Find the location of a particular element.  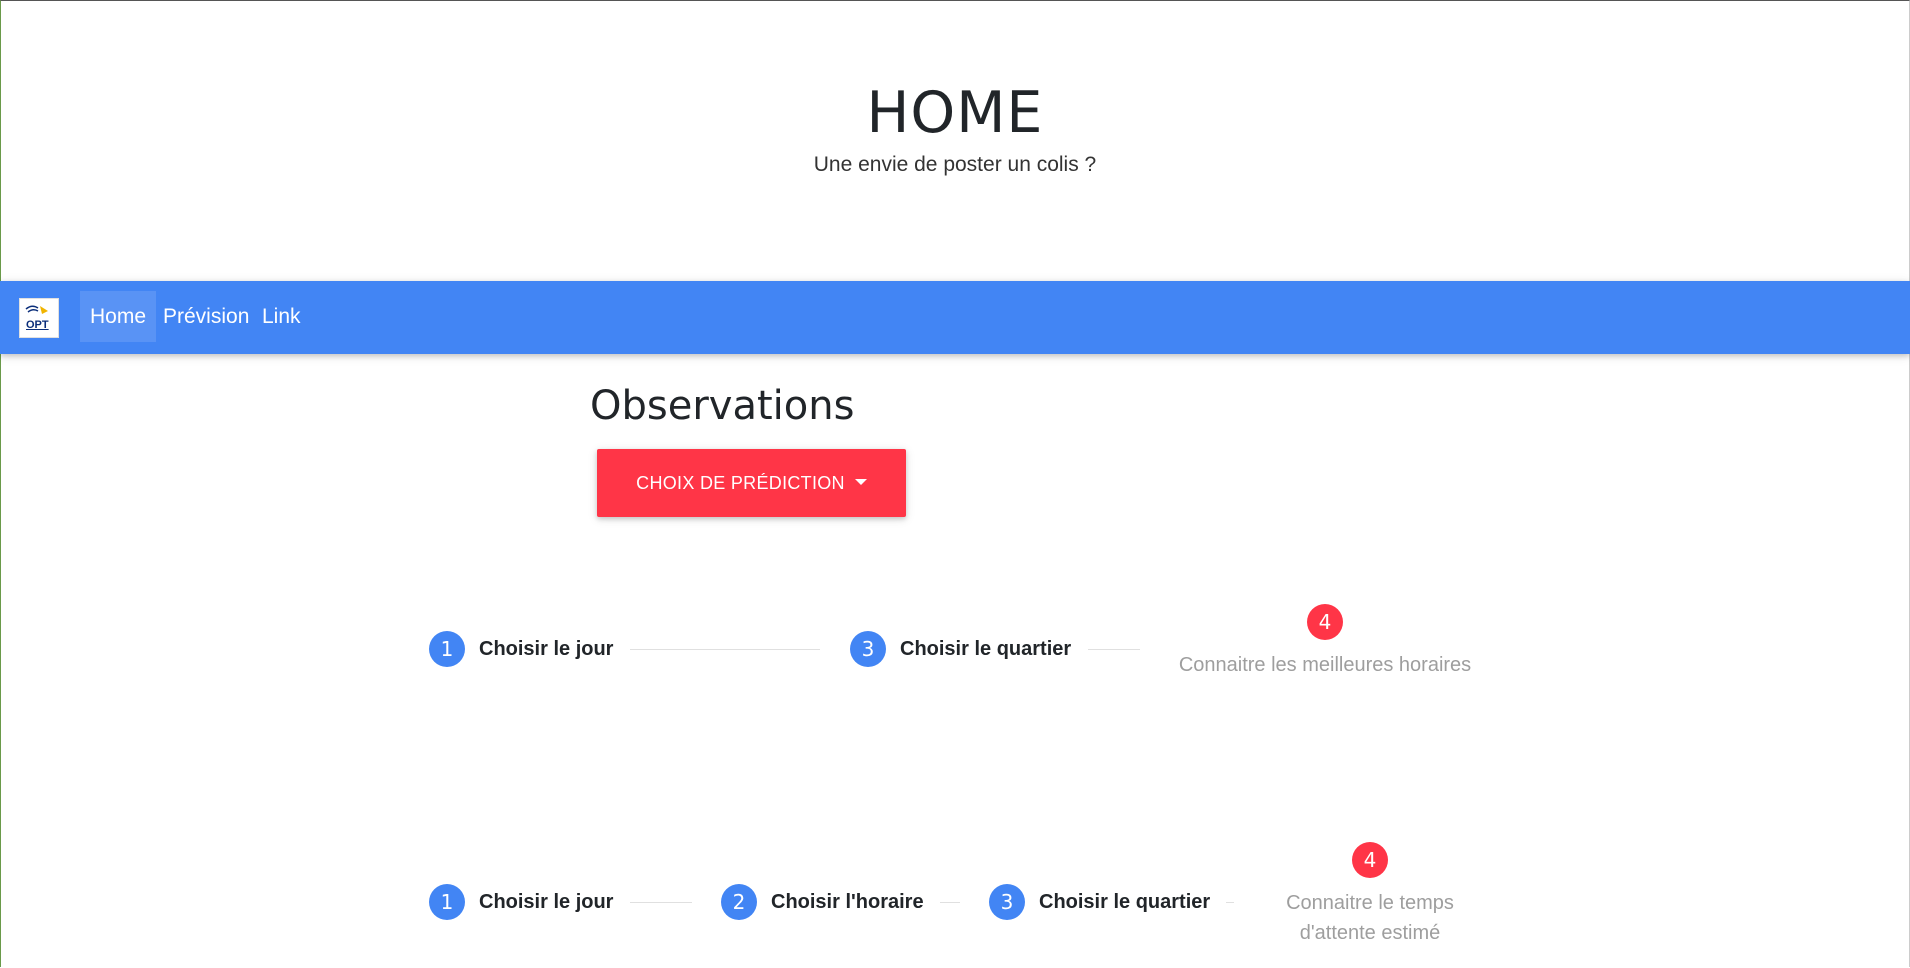

step-label-line: d'attente estimé is located at coordinates (1370, 933).